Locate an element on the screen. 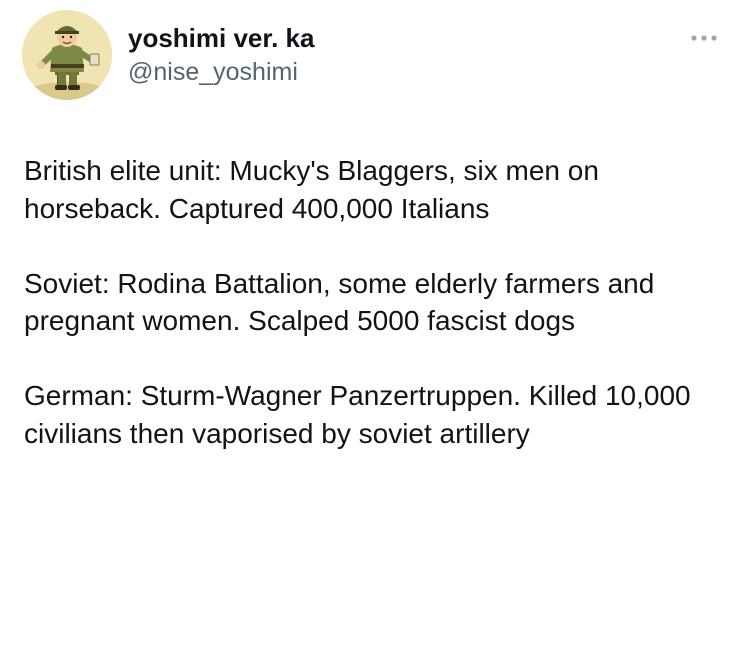 The width and height of the screenshot is (750, 655). more-options-button is located at coordinates (704, 38).